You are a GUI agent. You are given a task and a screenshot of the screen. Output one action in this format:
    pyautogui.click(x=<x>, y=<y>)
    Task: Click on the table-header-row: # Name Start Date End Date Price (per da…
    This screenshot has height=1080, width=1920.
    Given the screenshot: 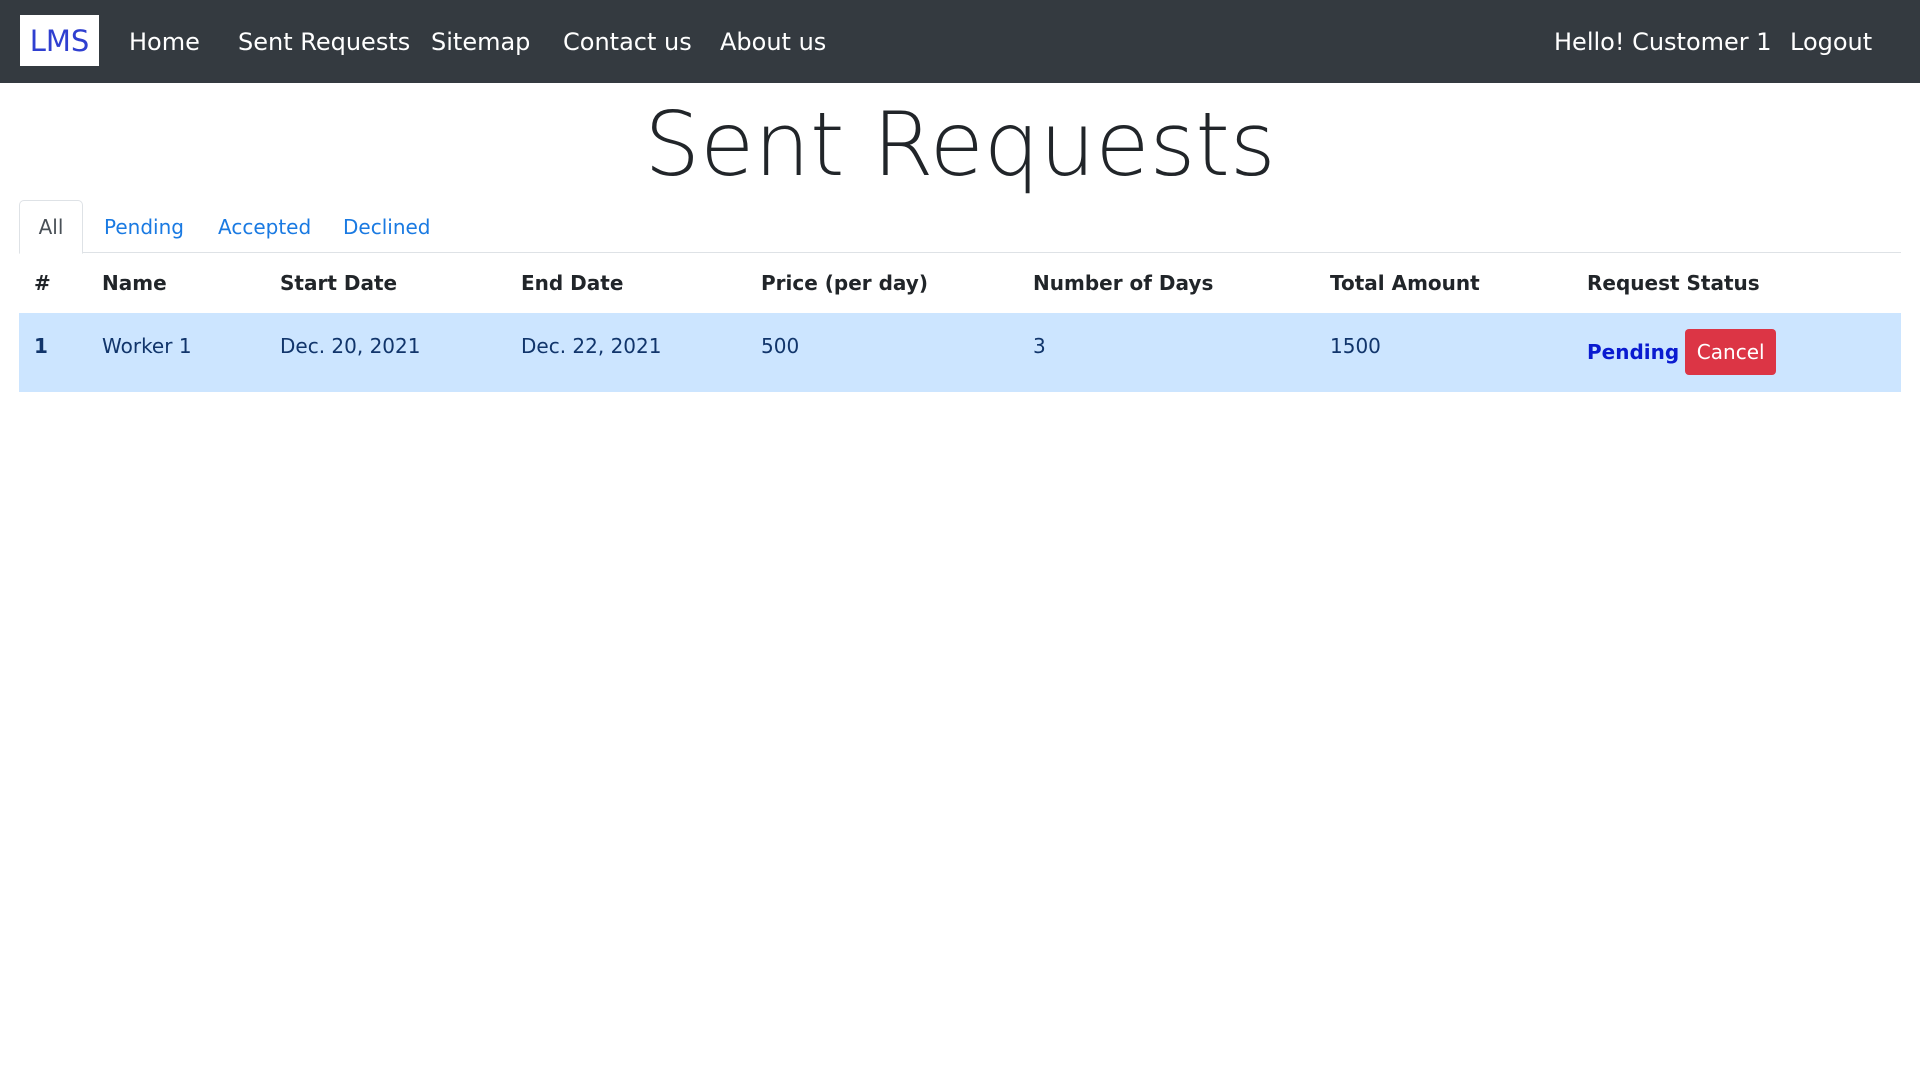 What is the action you would take?
    pyautogui.click(x=960, y=283)
    